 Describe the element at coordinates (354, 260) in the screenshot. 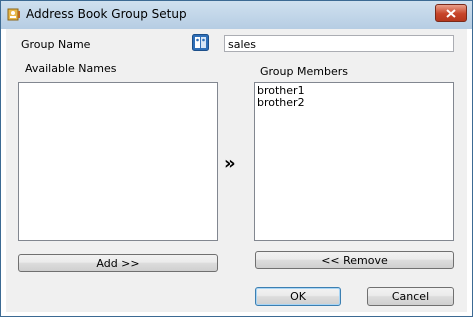

I see `remove-button: << Remove` at that location.